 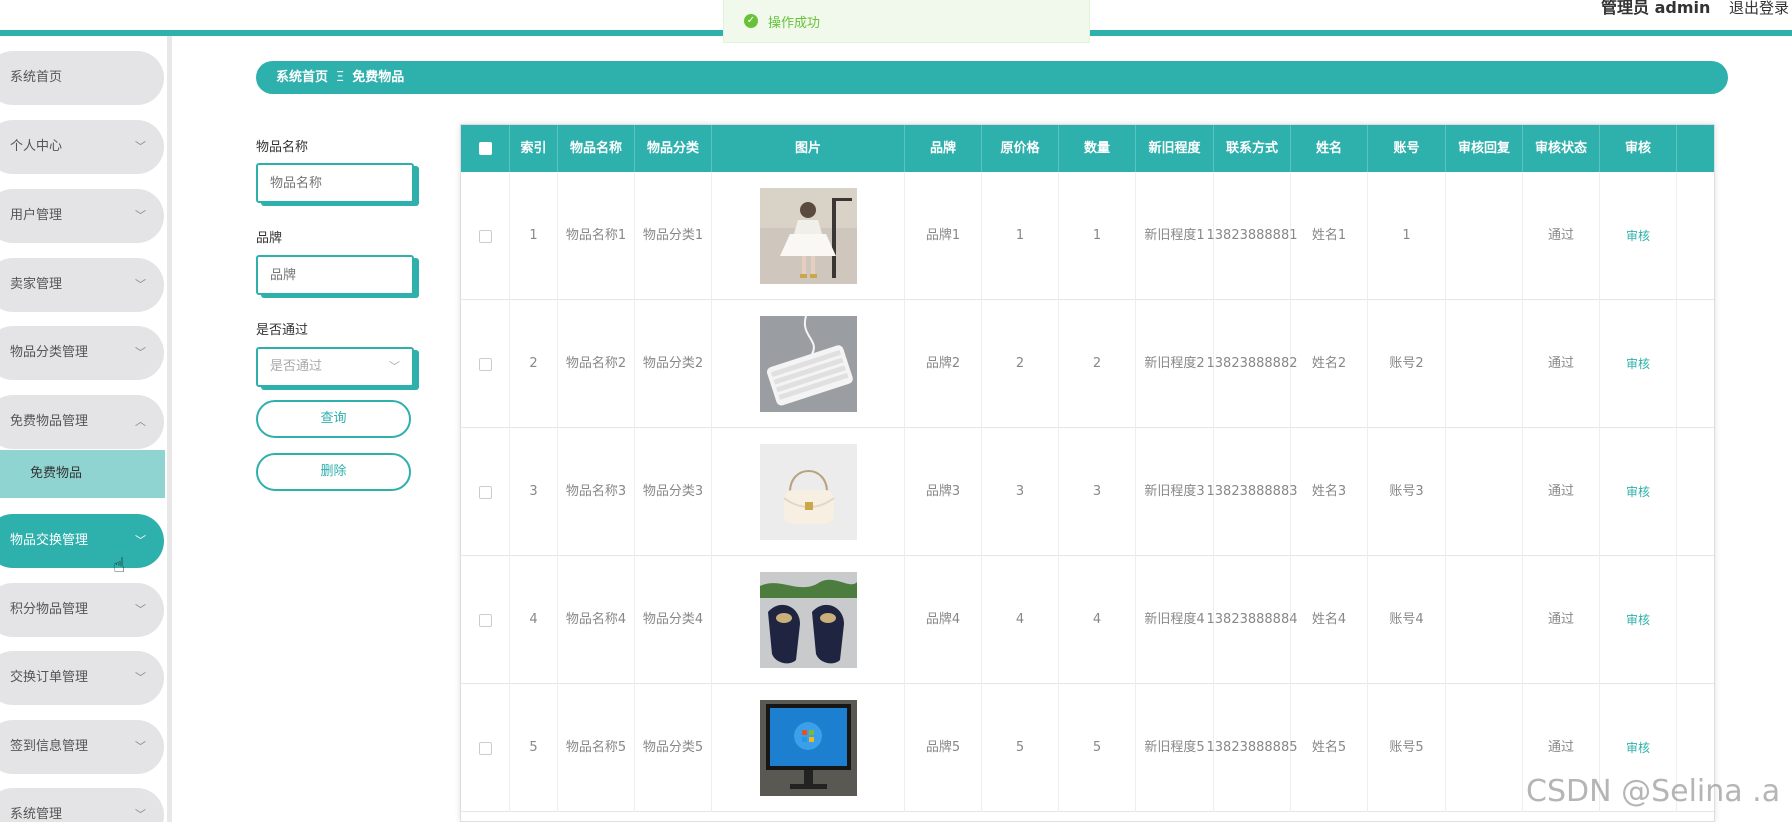 I want to click on column-header: 新旧程度, so click(x=1175, y=148).